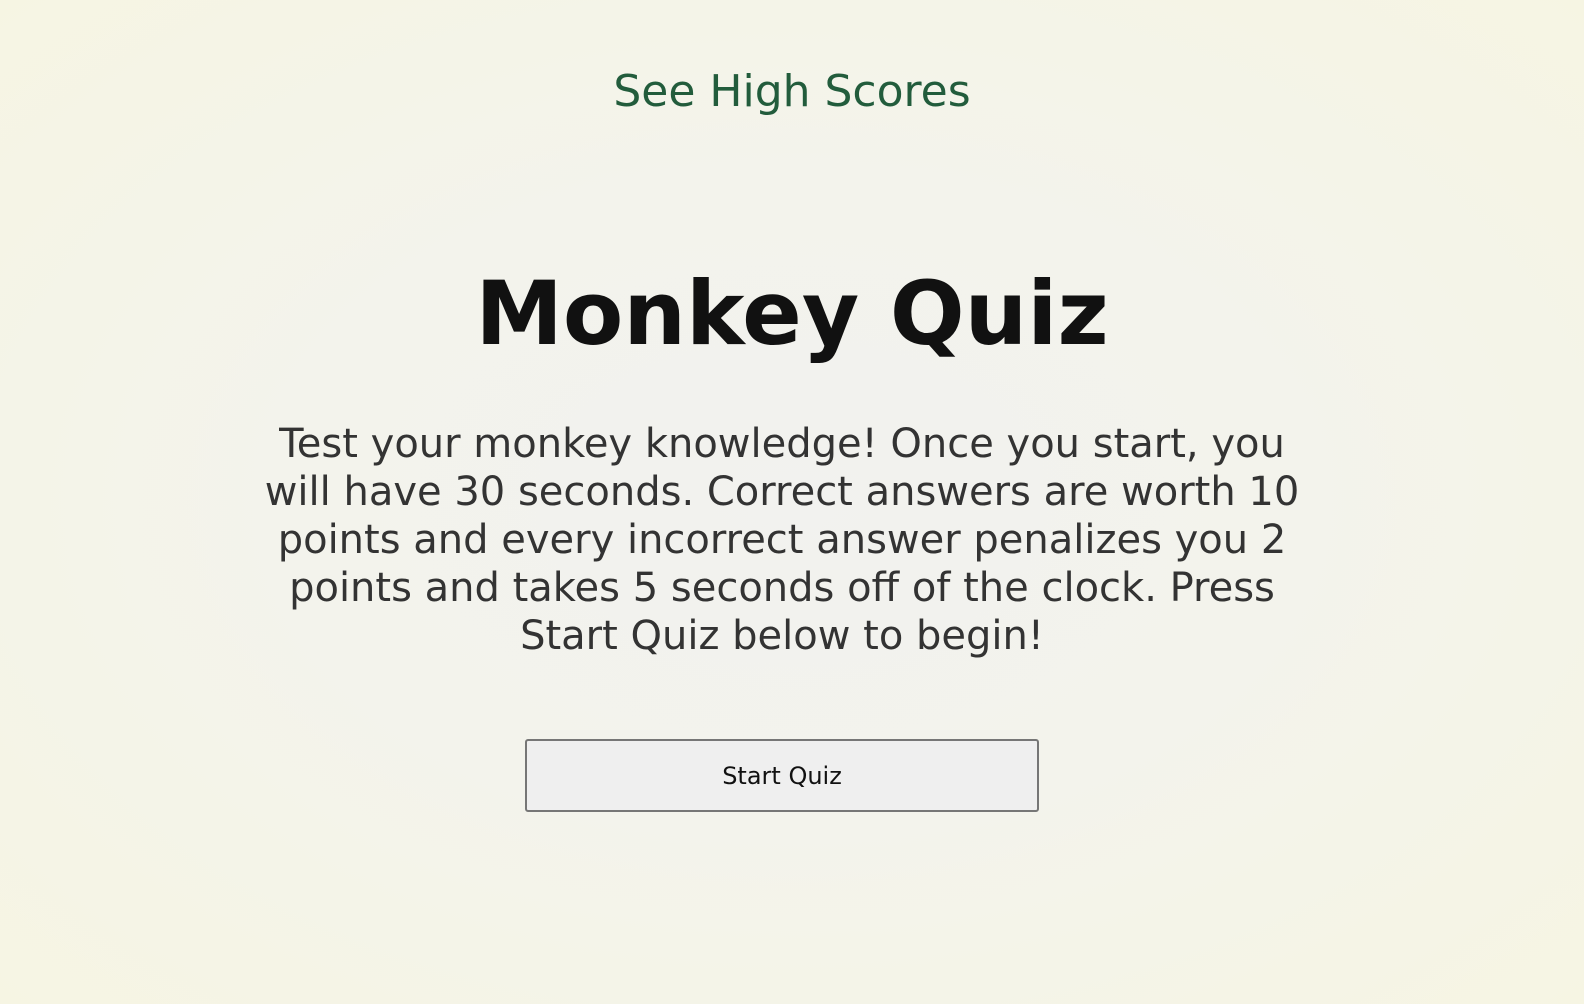 This screenshot has height=1004, width=1584. What do you see at coordinates (792, 313) in the screenshot?
I see `page-title: Monkey Quiz` at bounding box center [792, 313].